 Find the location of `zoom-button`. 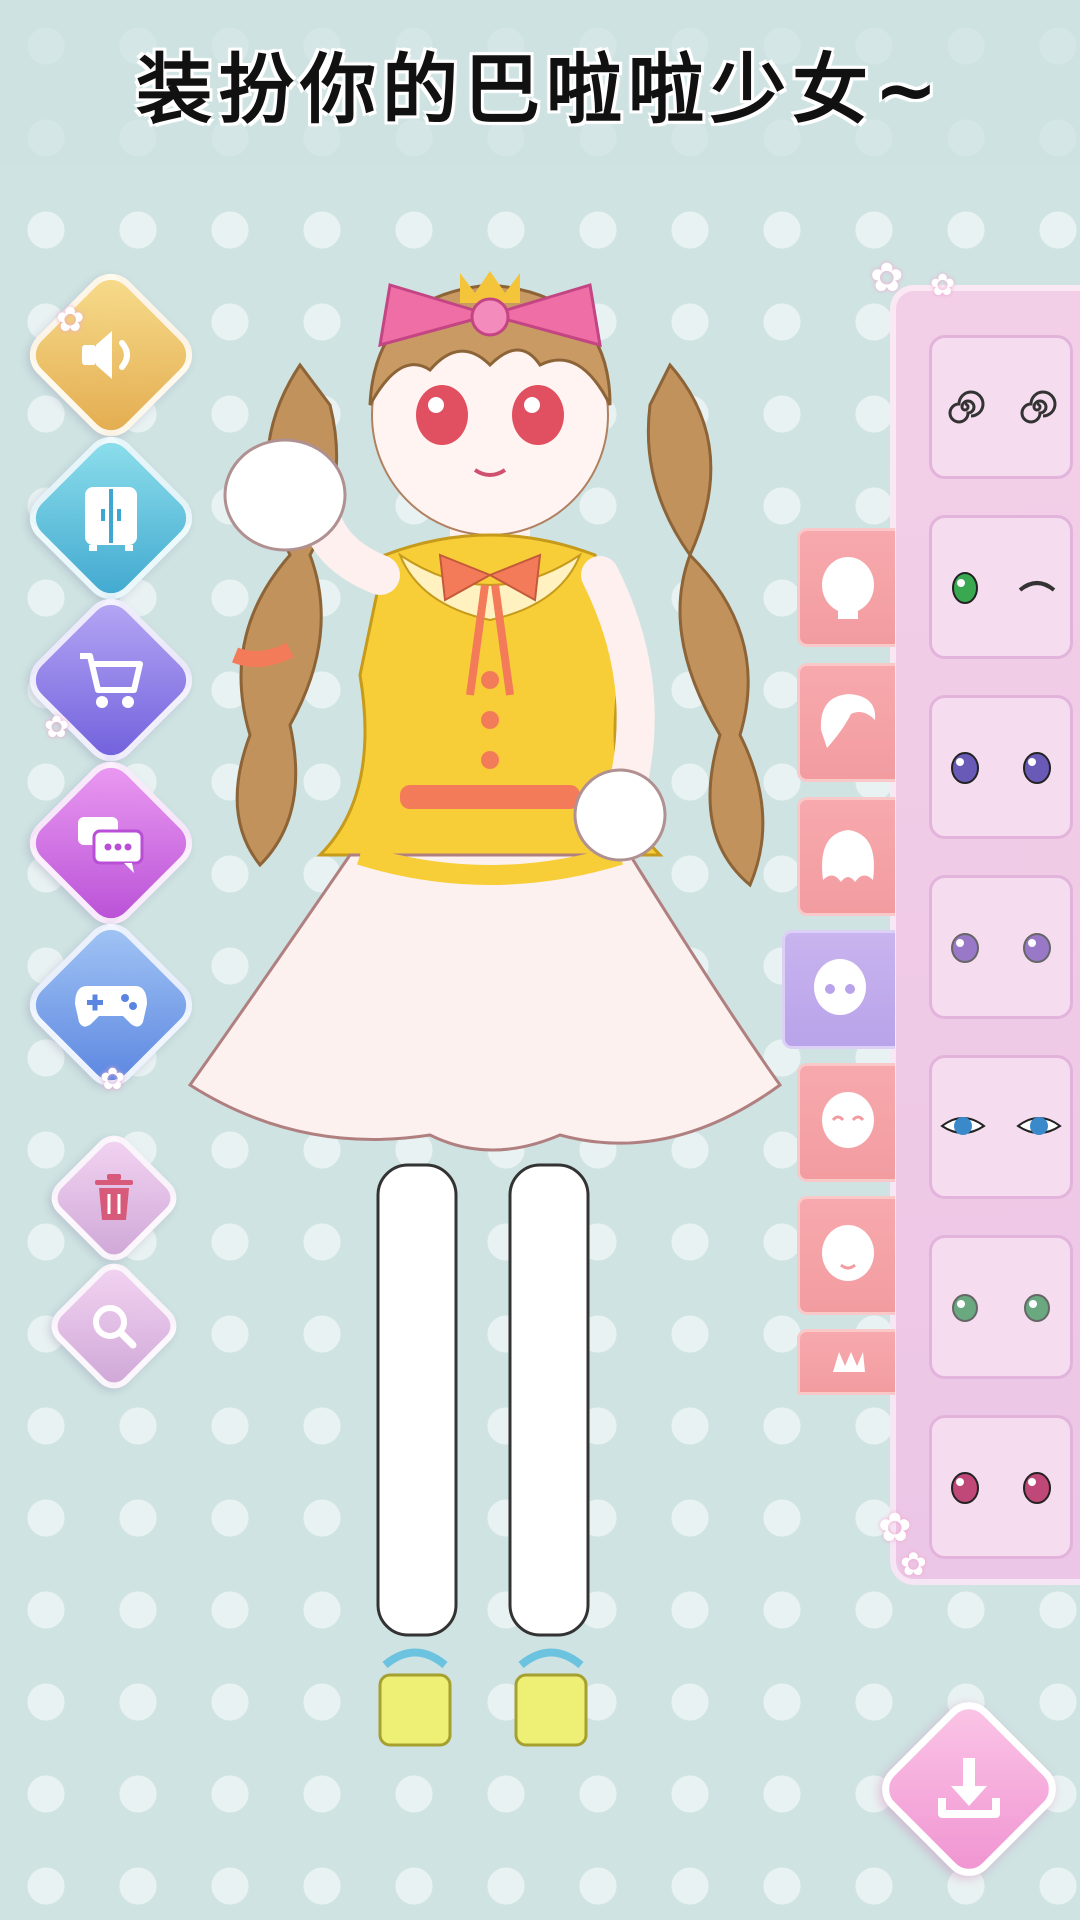

zoom-button is located at coordinates (114, 1326).